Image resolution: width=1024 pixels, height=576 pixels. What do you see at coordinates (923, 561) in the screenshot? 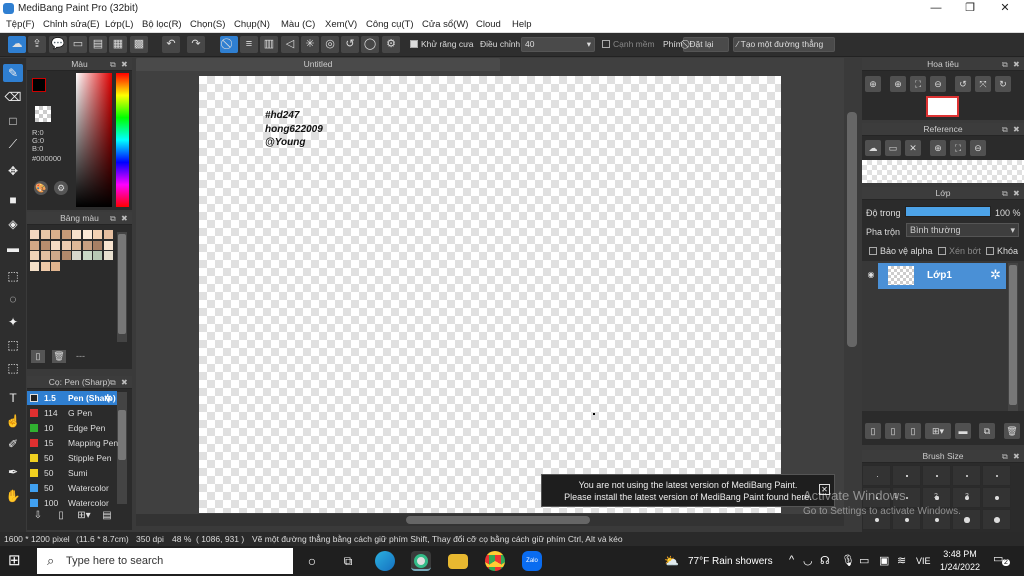
I see `language-indicator: VIE` at bounding box center [923, 561].